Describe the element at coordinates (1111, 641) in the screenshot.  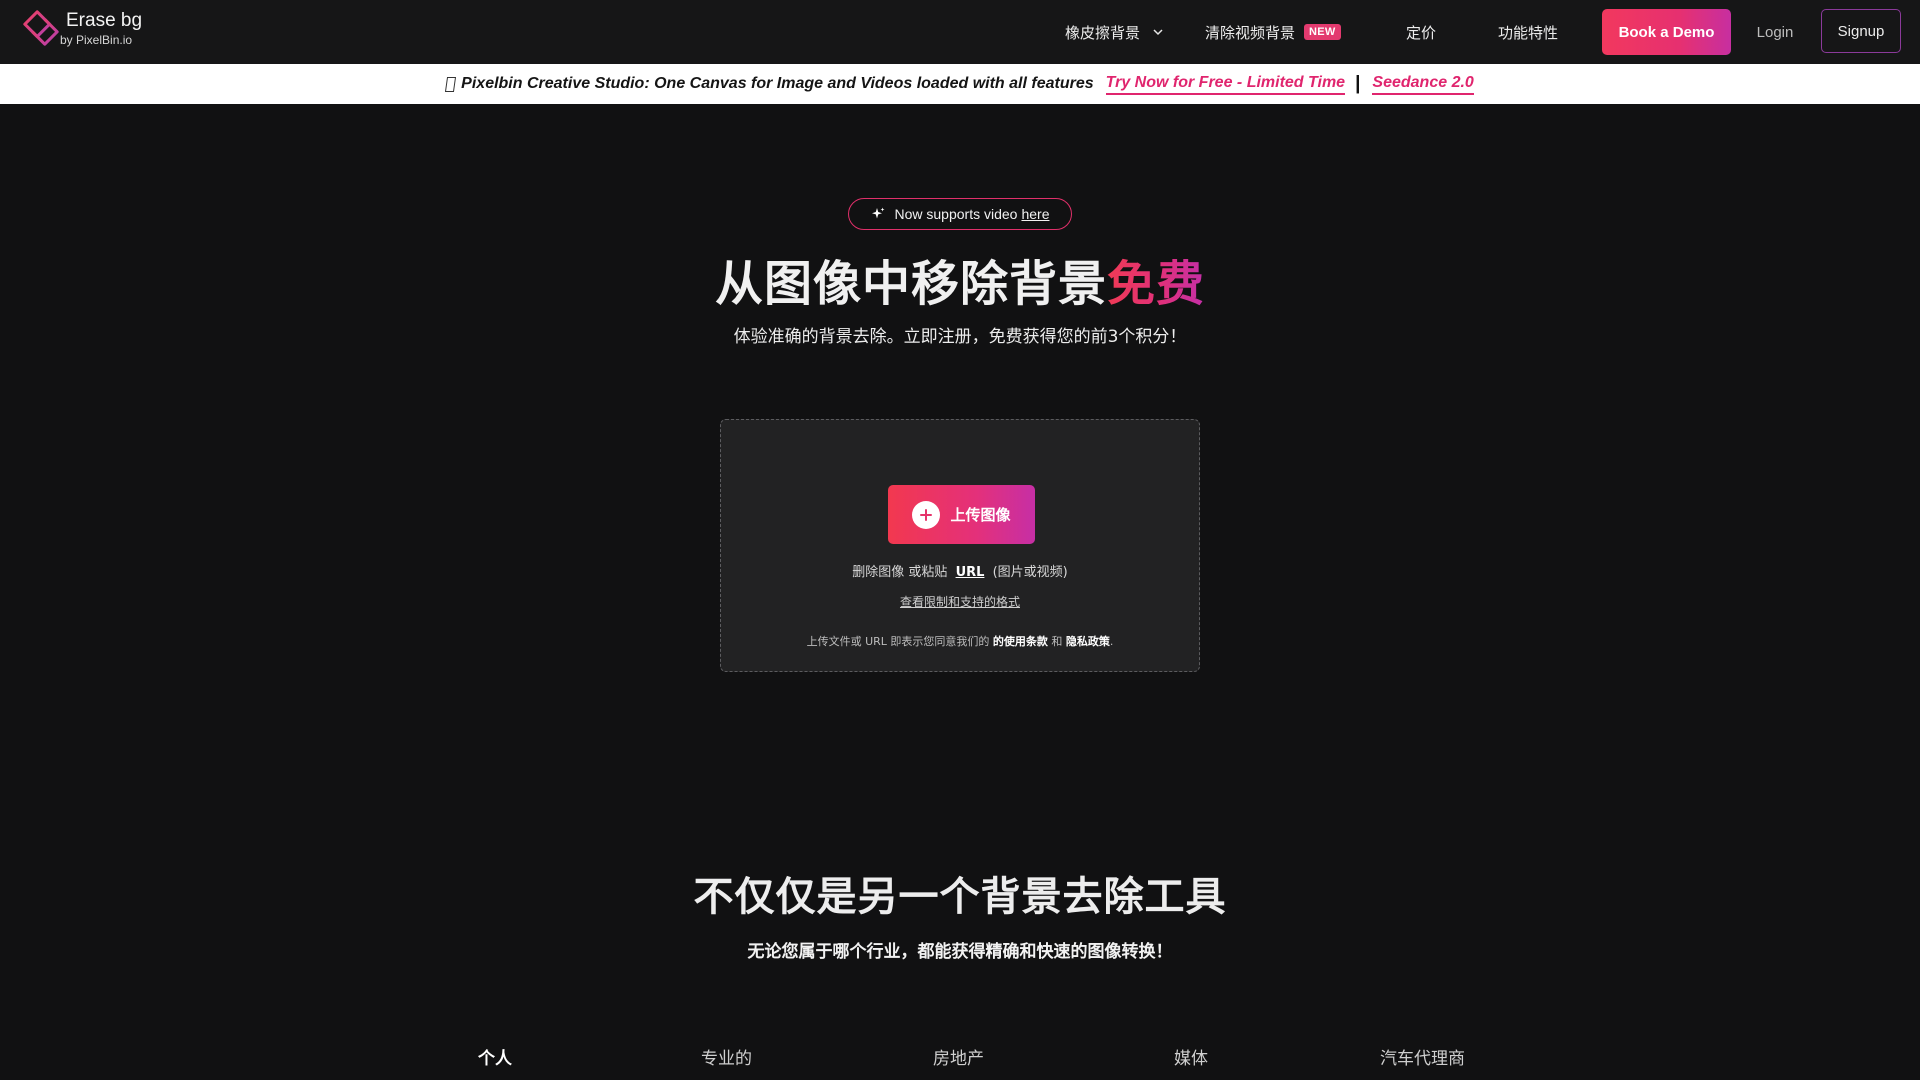
I see `terms-suffix: .` at that location.